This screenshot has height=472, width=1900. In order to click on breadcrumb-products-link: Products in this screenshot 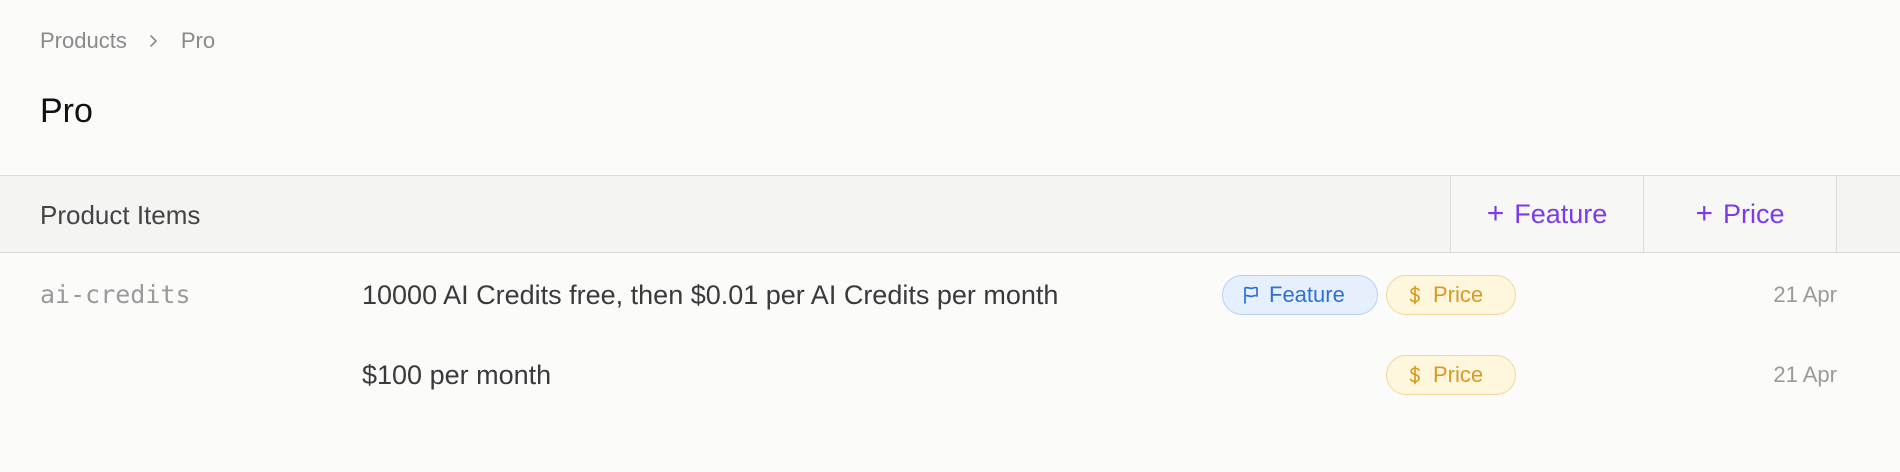, I will do `click(83, 41)`.